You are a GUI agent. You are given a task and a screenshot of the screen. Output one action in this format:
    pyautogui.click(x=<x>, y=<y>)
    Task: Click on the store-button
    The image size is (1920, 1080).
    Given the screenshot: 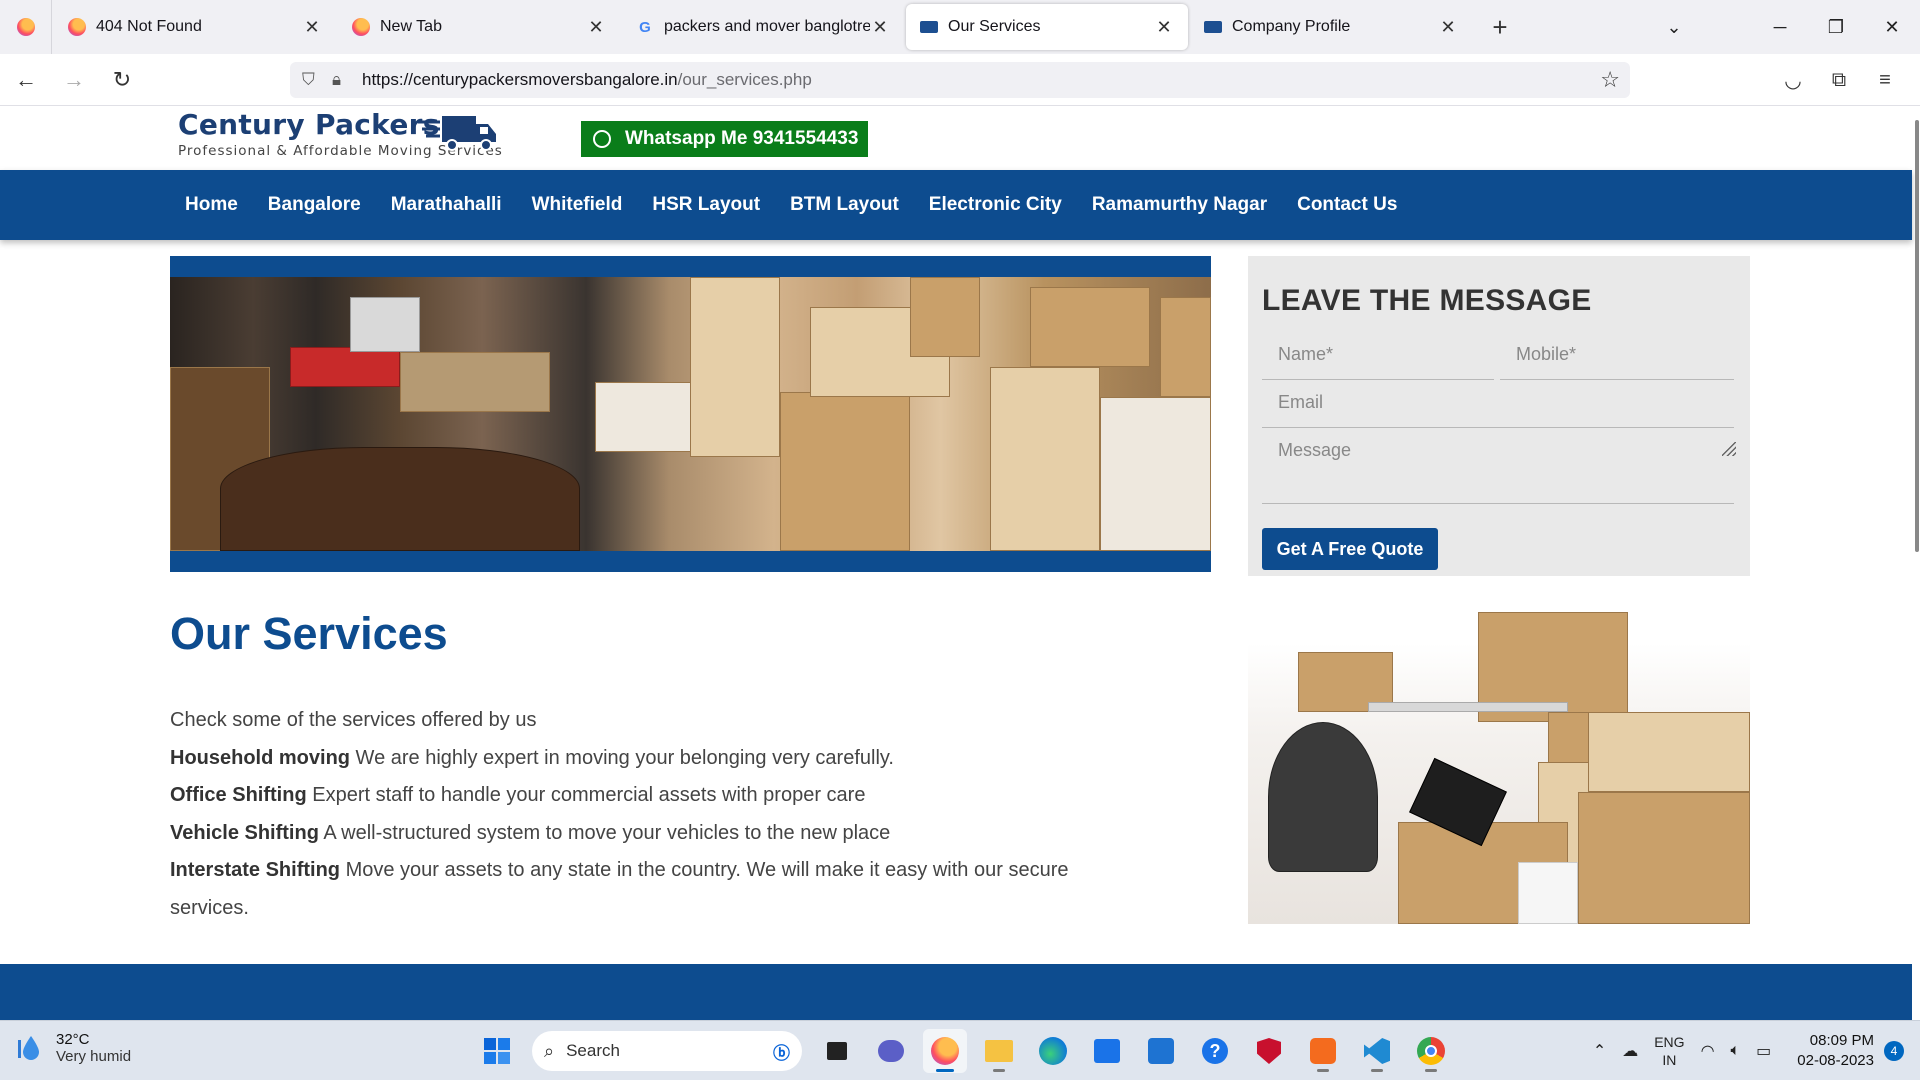 What is the action you would take?
    pyautogui.click(x=1107, y=1051)
    